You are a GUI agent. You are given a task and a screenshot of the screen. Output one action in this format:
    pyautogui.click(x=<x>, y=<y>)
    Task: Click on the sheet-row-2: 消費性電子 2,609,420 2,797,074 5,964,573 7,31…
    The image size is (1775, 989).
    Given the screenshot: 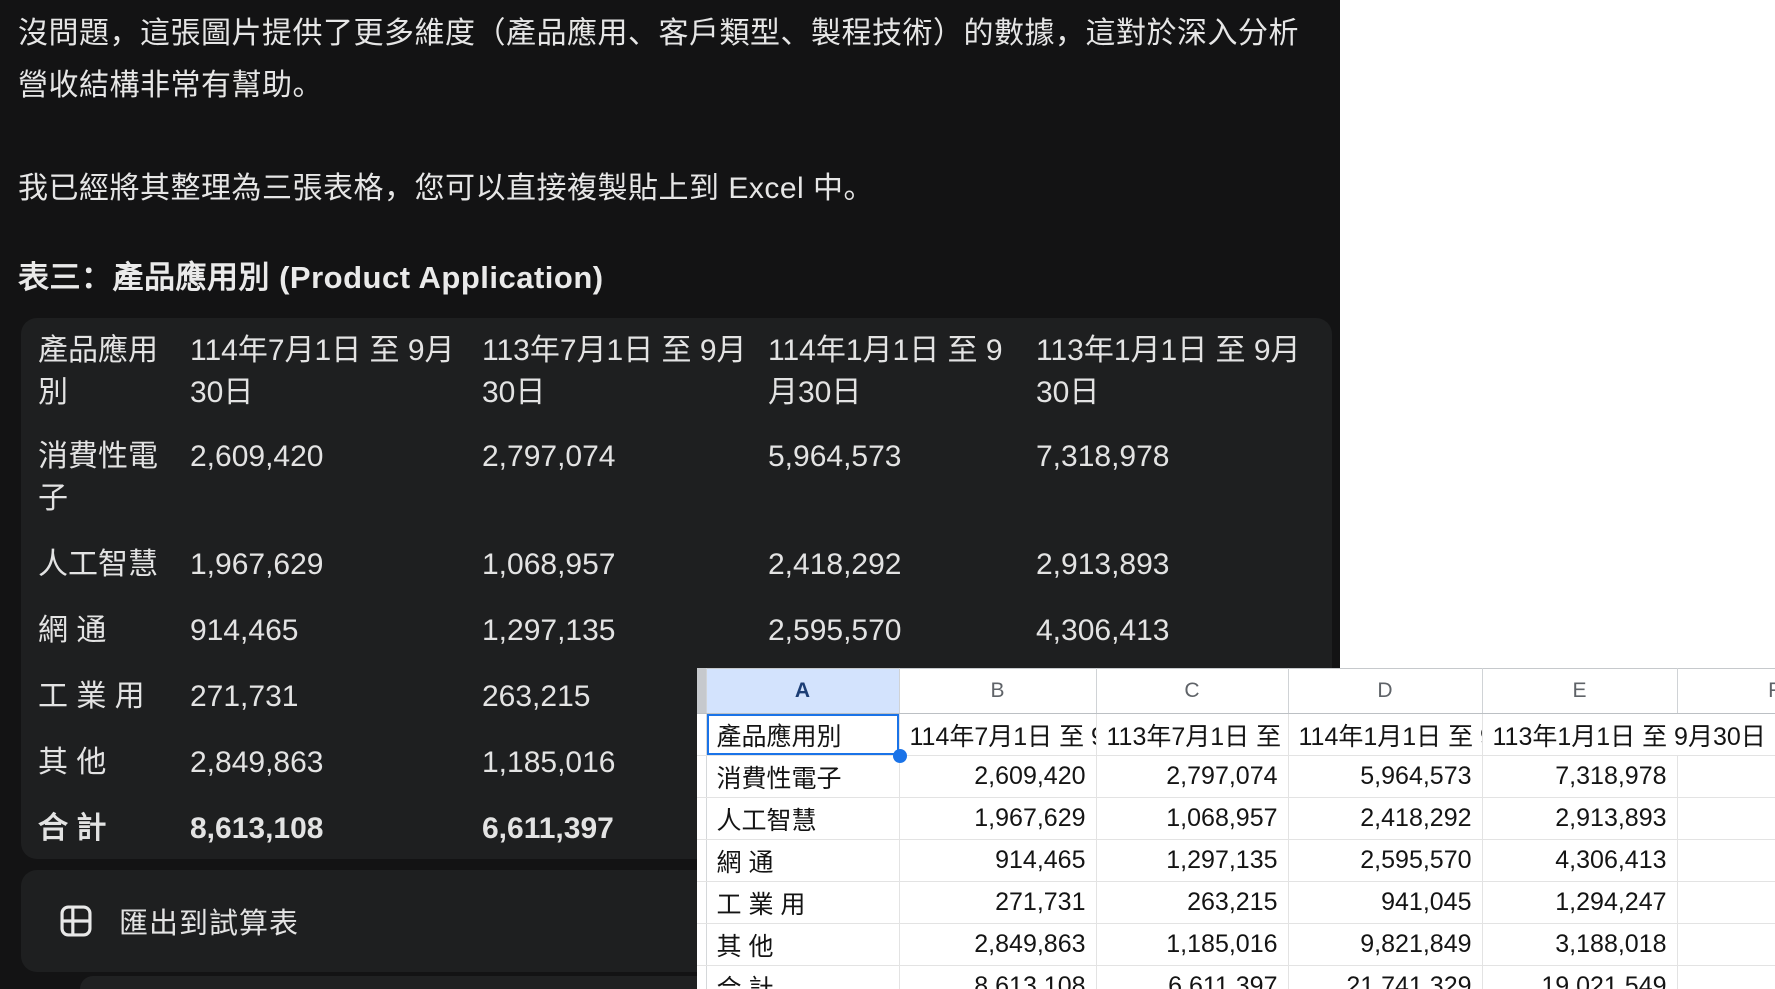 What is the action you would take?
    pyautogui.click(x=1236, y=776)
    